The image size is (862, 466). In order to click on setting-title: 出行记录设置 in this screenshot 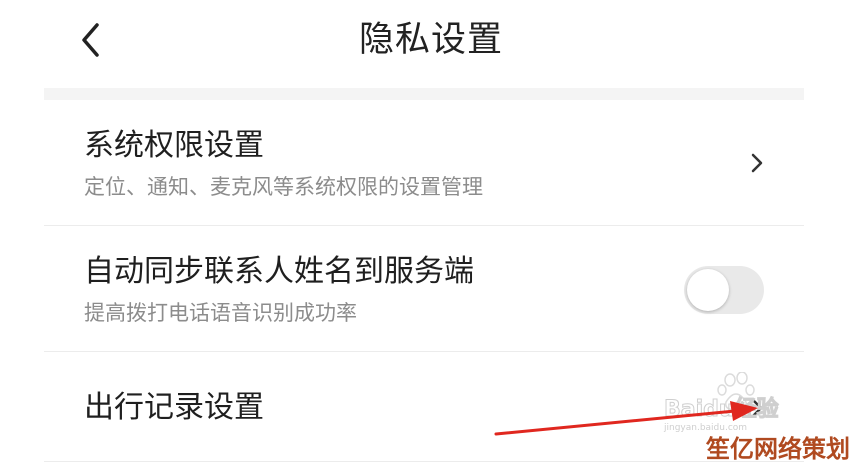, I will do `click(174, 407)`.